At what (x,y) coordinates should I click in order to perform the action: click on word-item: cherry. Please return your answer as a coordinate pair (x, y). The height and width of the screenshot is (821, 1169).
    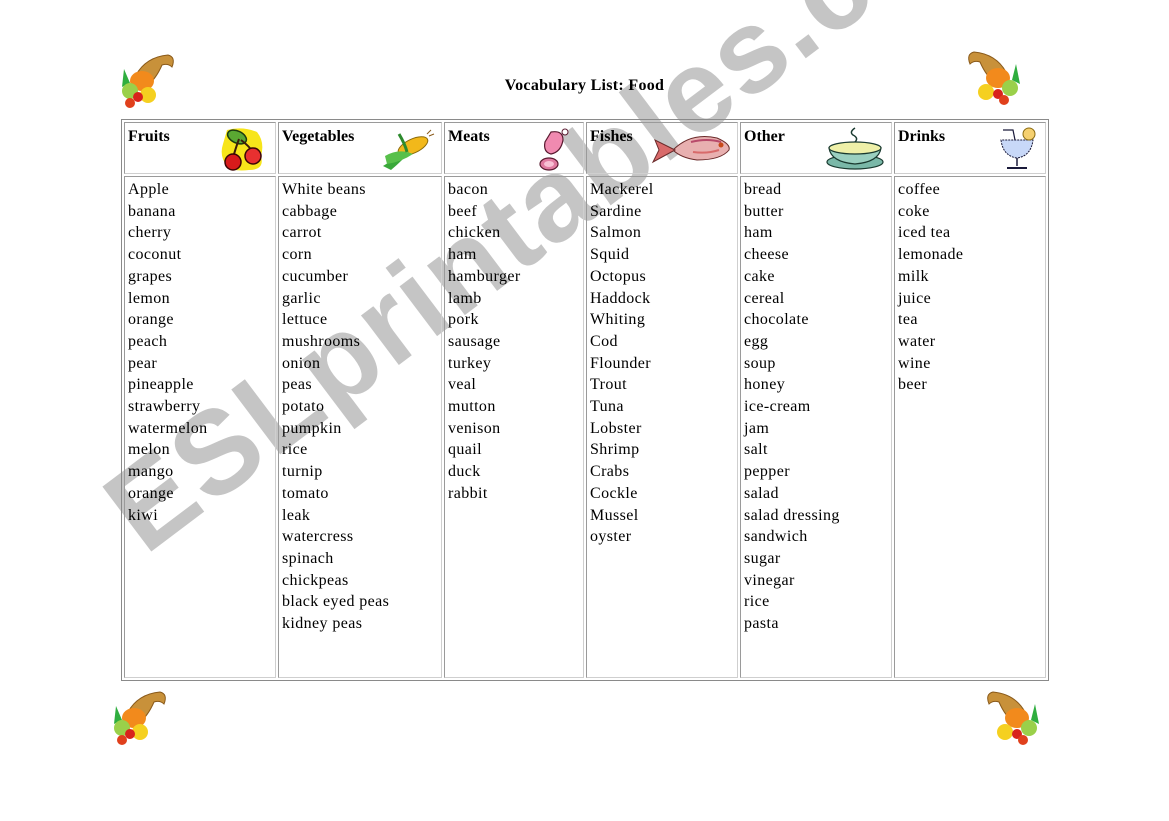
    Looking at the image, I should click on (150, 233).